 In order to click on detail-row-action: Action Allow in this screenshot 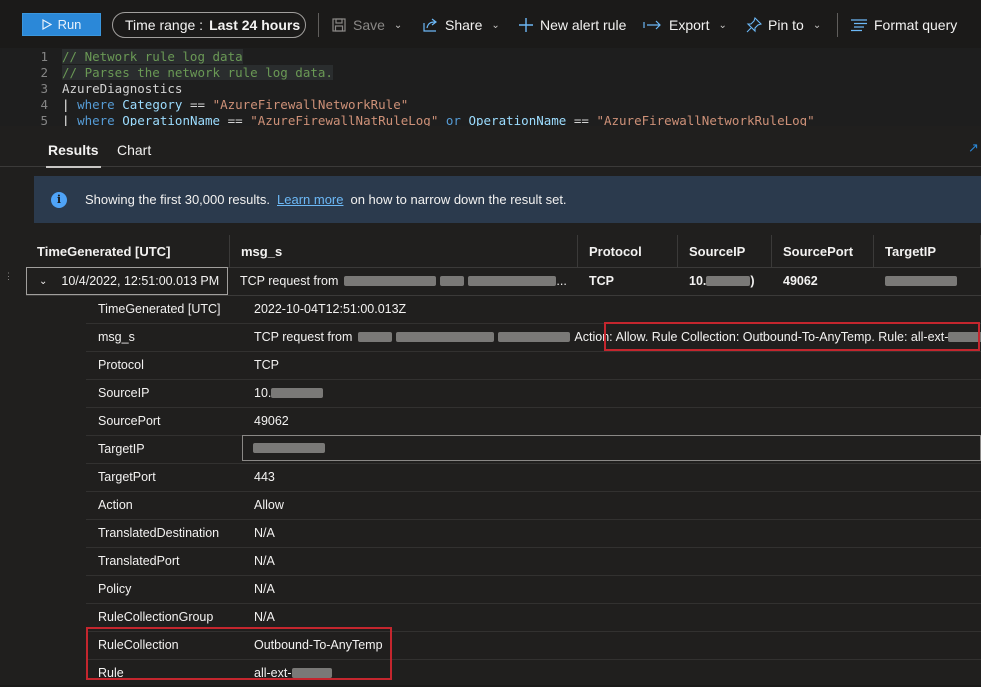, I will do `click(533, 505)`.